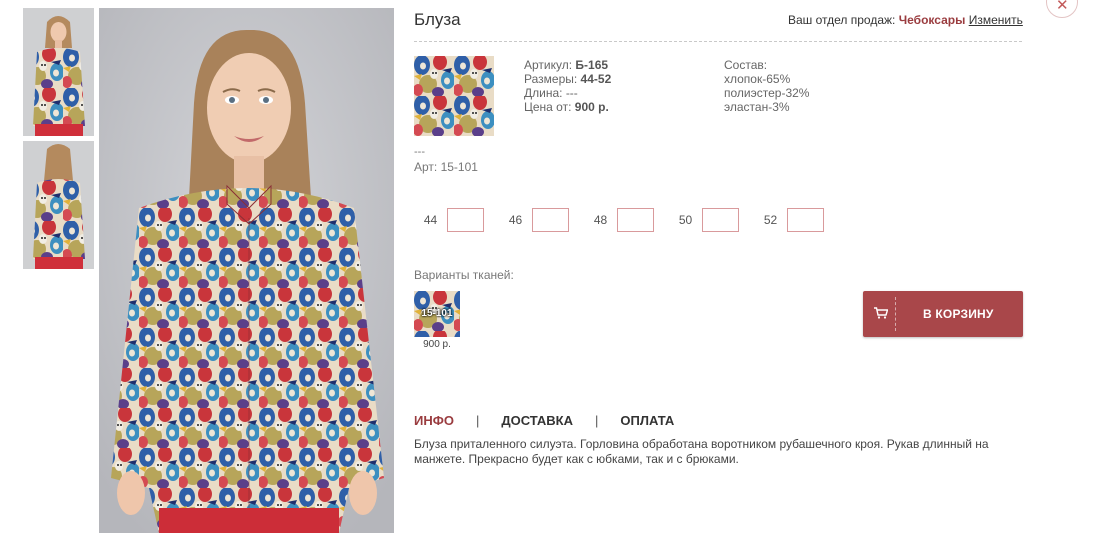 This screenshot has width=1093, height=547. Describe the element at coordinates (596, 79) in the screenshot. I see `sizes-value: 44-52` at that location.